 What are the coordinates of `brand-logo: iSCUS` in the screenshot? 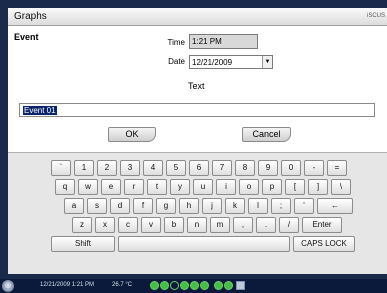 It's located at (375, 16).